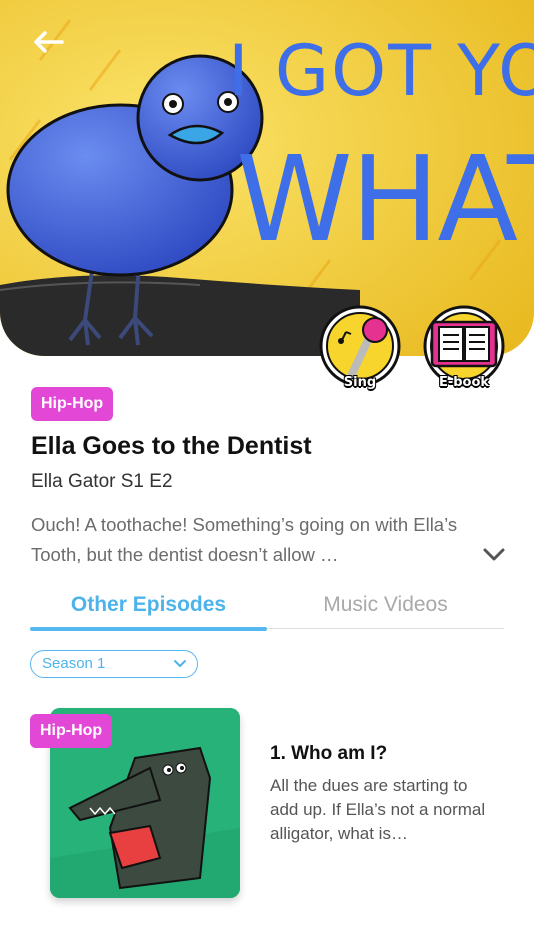 The height and width of the screenshot is (950, 534). I want to click on tab-other-episodes: Other Episodes, so click(148, 608).